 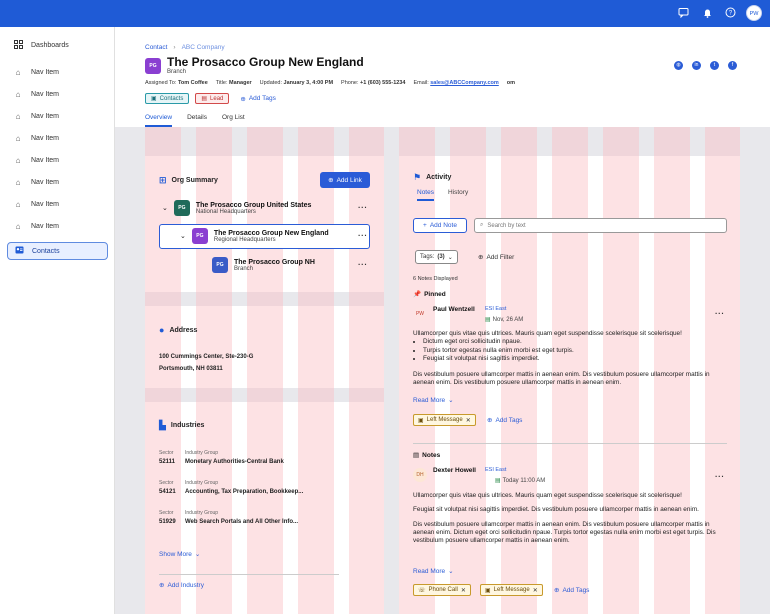 I want to click on contact-card-icon, so click(x=19, y=251).